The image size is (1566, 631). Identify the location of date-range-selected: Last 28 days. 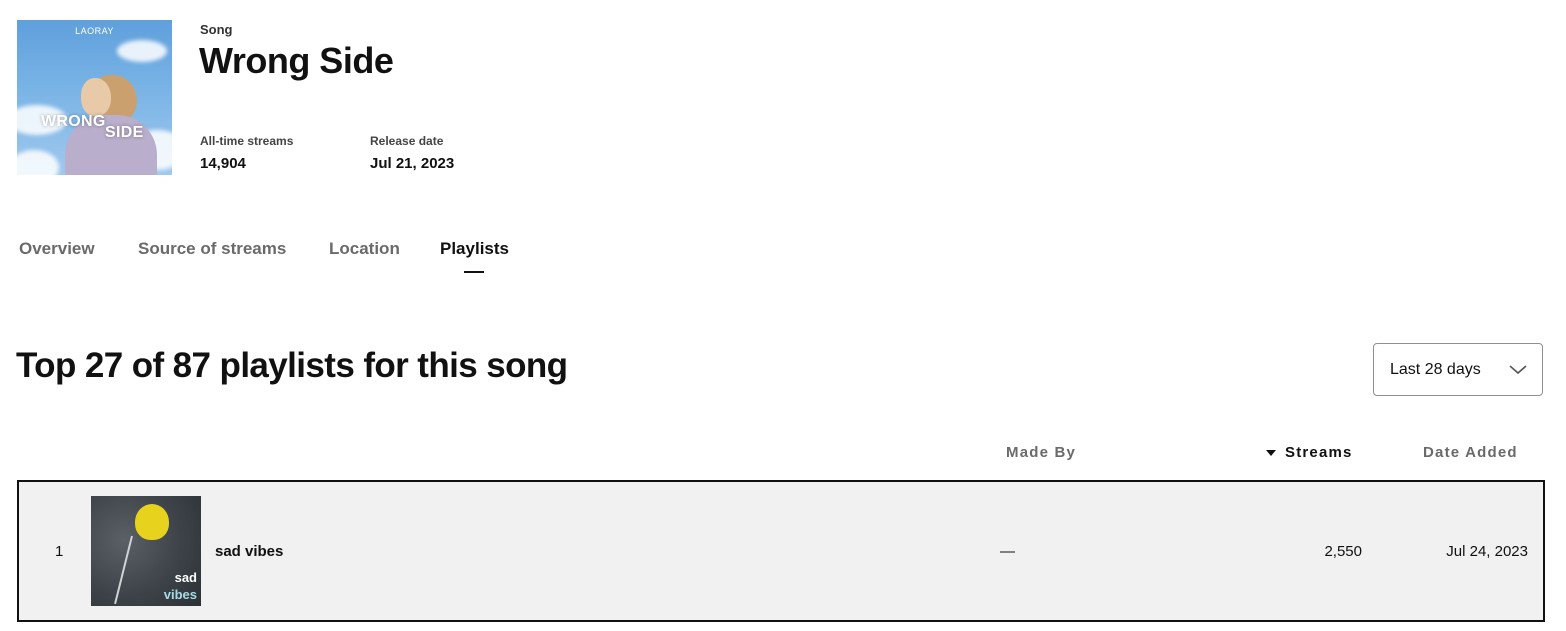
(1435, 369).